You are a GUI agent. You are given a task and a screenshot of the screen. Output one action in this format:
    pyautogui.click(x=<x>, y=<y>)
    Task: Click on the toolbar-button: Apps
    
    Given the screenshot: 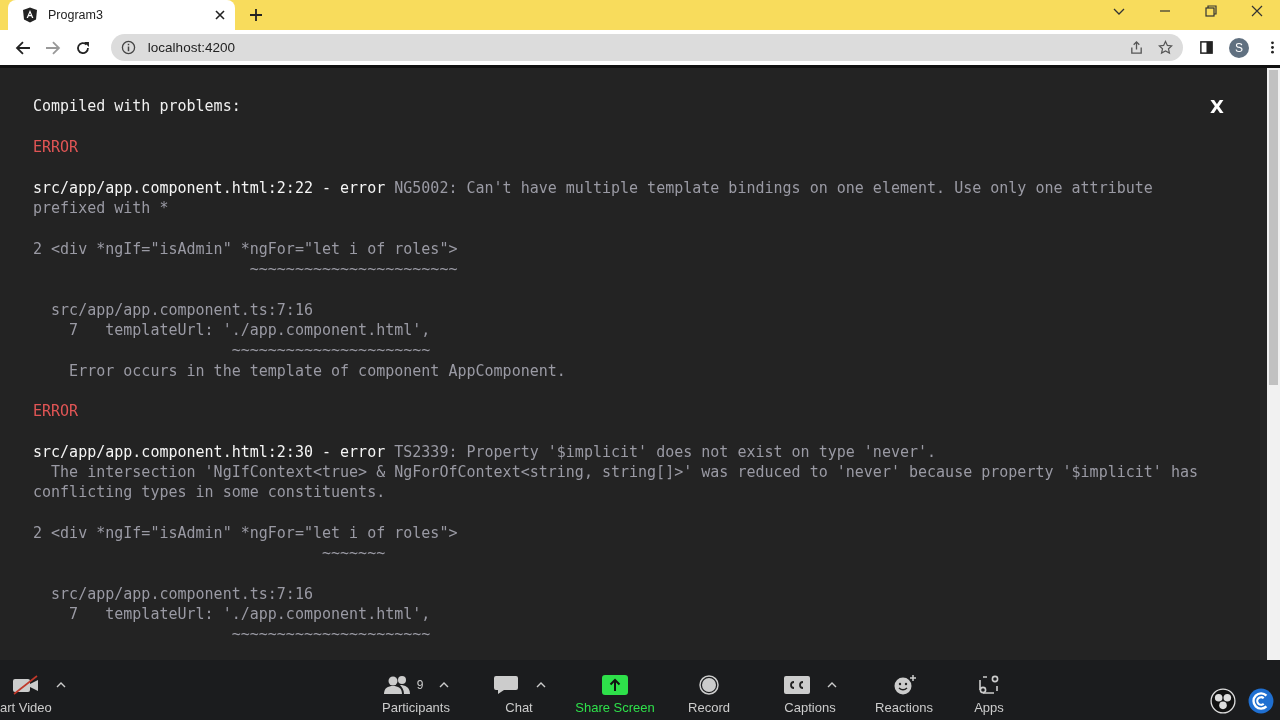 What is the action you would take?
    pyautogui.click(x=989, y=690)
    